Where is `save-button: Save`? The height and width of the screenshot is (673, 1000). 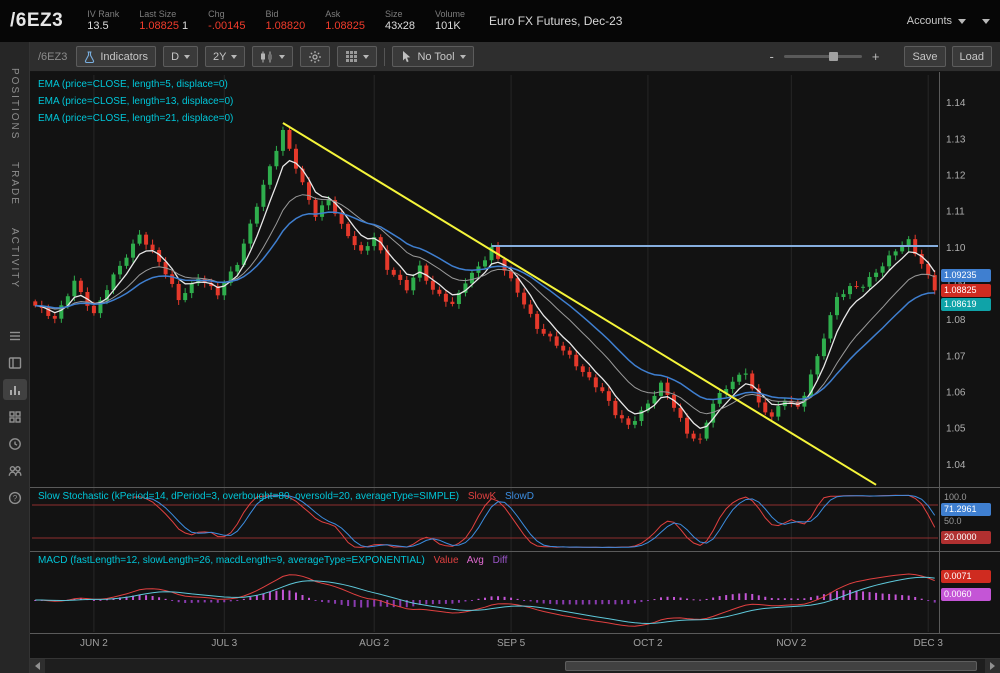
save-button: Save is located at coordinates (925, 56).